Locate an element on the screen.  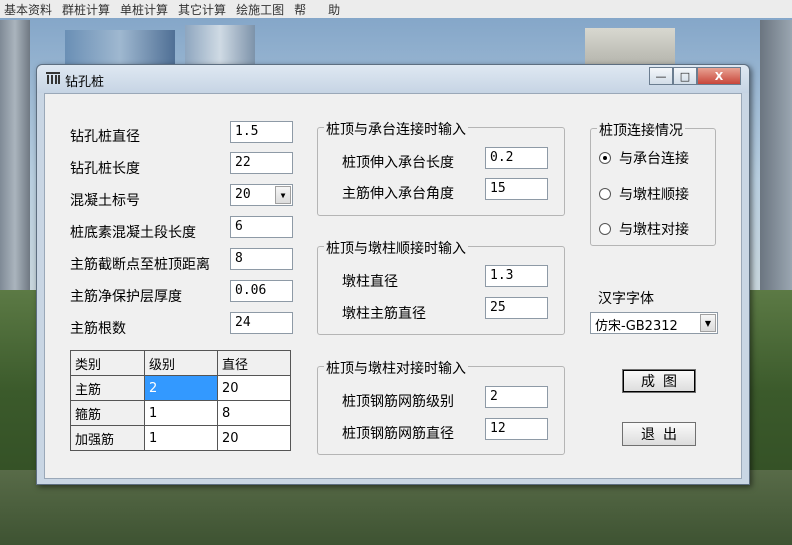
radio-pier-smooth: 与墩柱顺接 is located at coordinates (644, 194).